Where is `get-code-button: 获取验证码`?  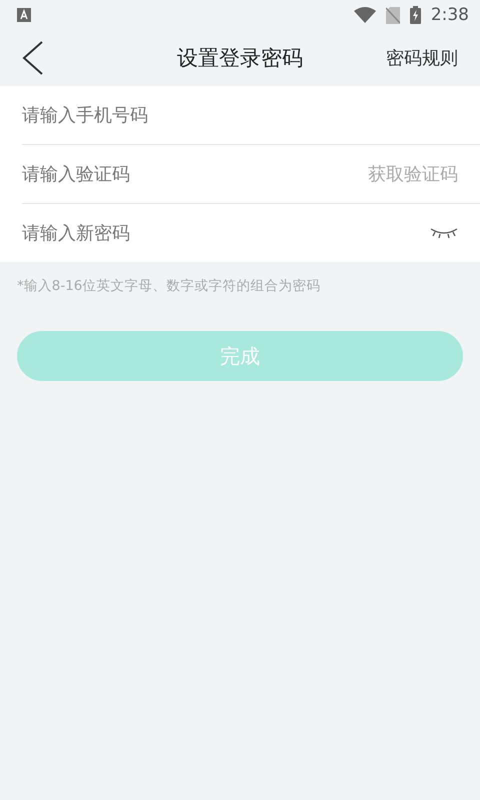
get-code-button: 获取验证码 is located at coordinates (413, 174).